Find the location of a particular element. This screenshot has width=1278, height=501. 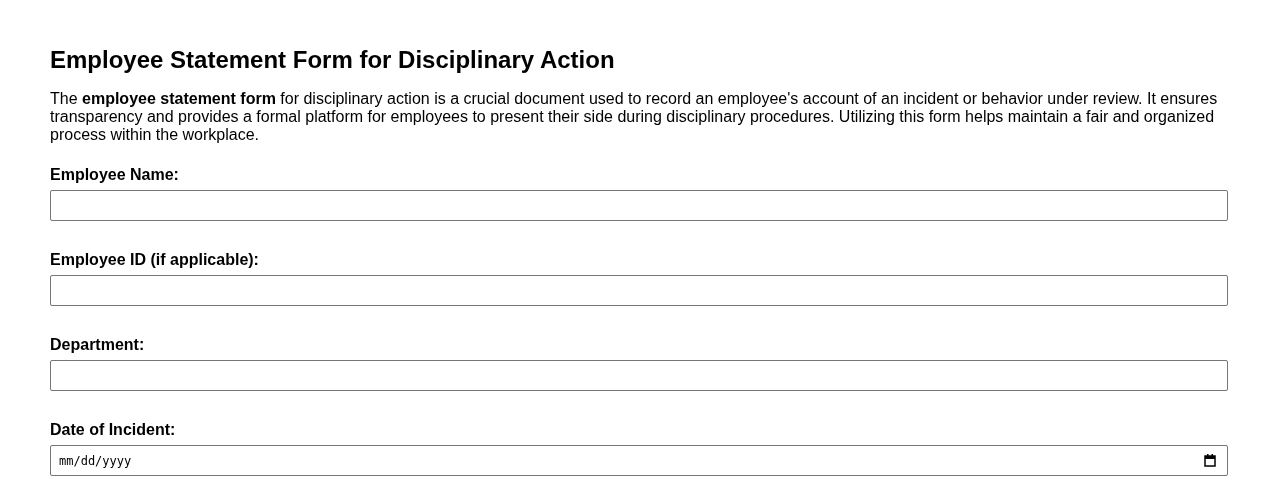

form-title: Employee Statement Form for Disciplinary Action is located at coordinates (333, 60).